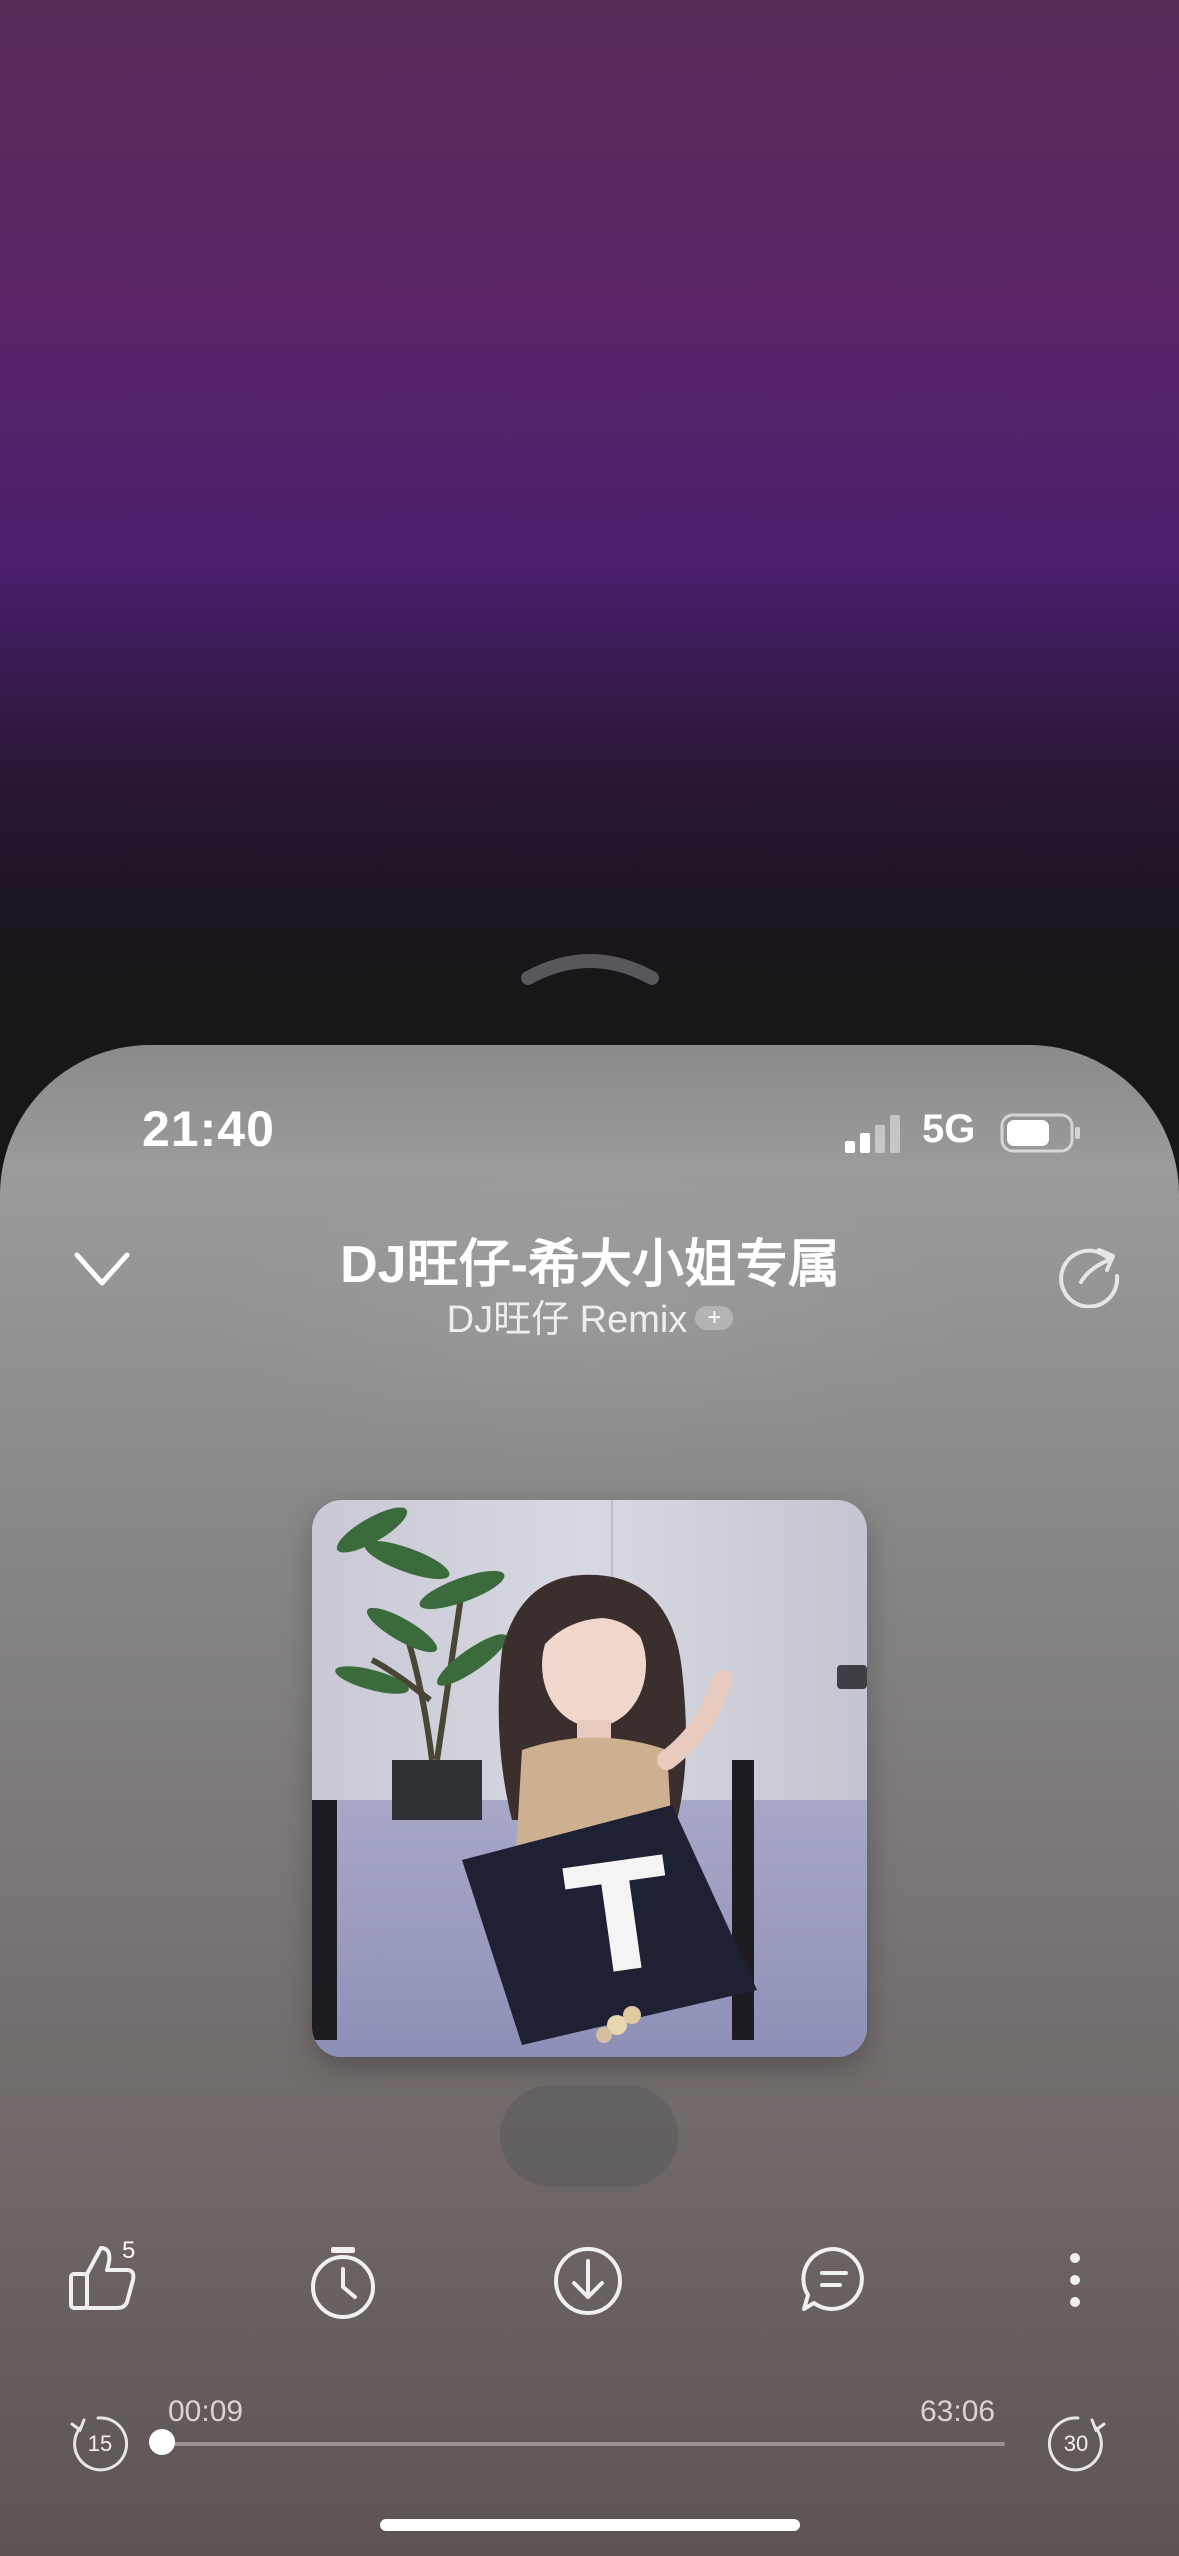  I want to click on progress-track, so click(582, 2444).